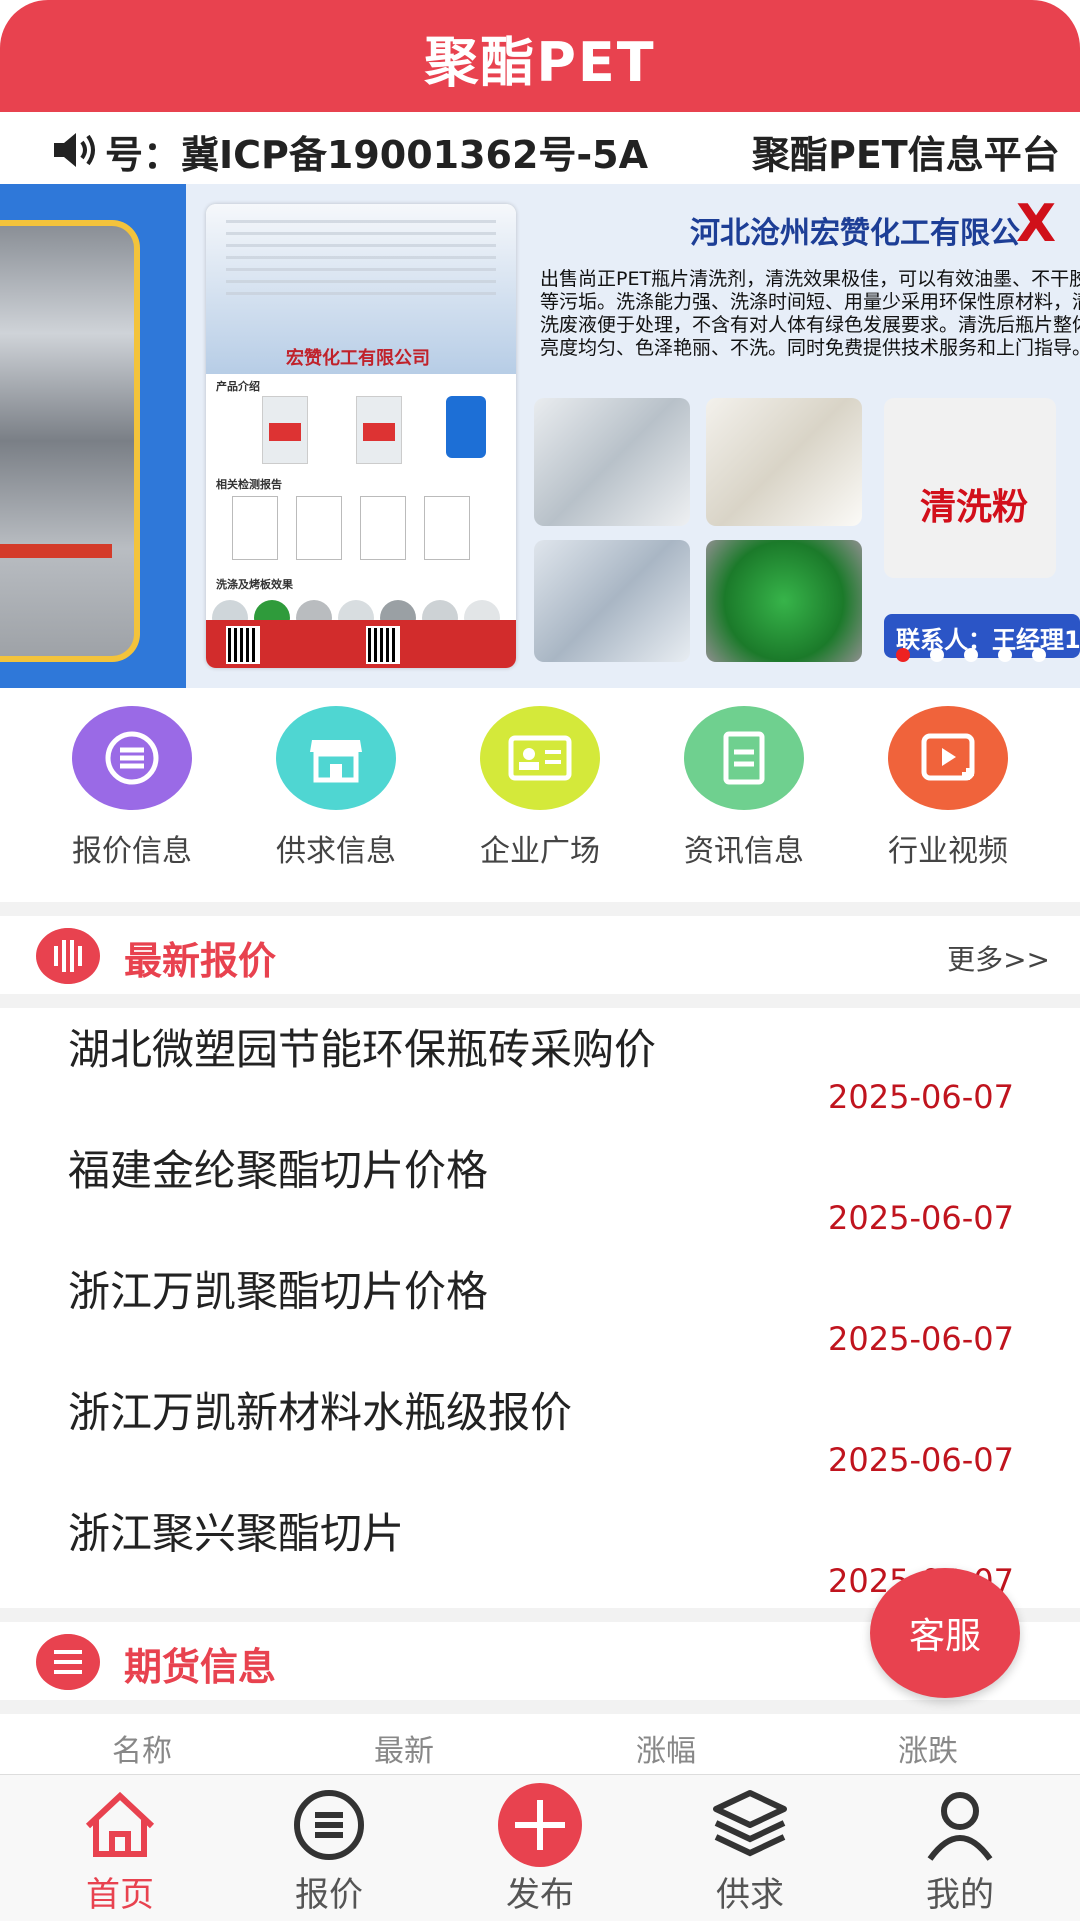 This screenshot has height=1921, width=1080. I want to click on notice-bar: 号：冀ICP备19001362号-5A 聚酯PET信息平台, so click(540, 148).